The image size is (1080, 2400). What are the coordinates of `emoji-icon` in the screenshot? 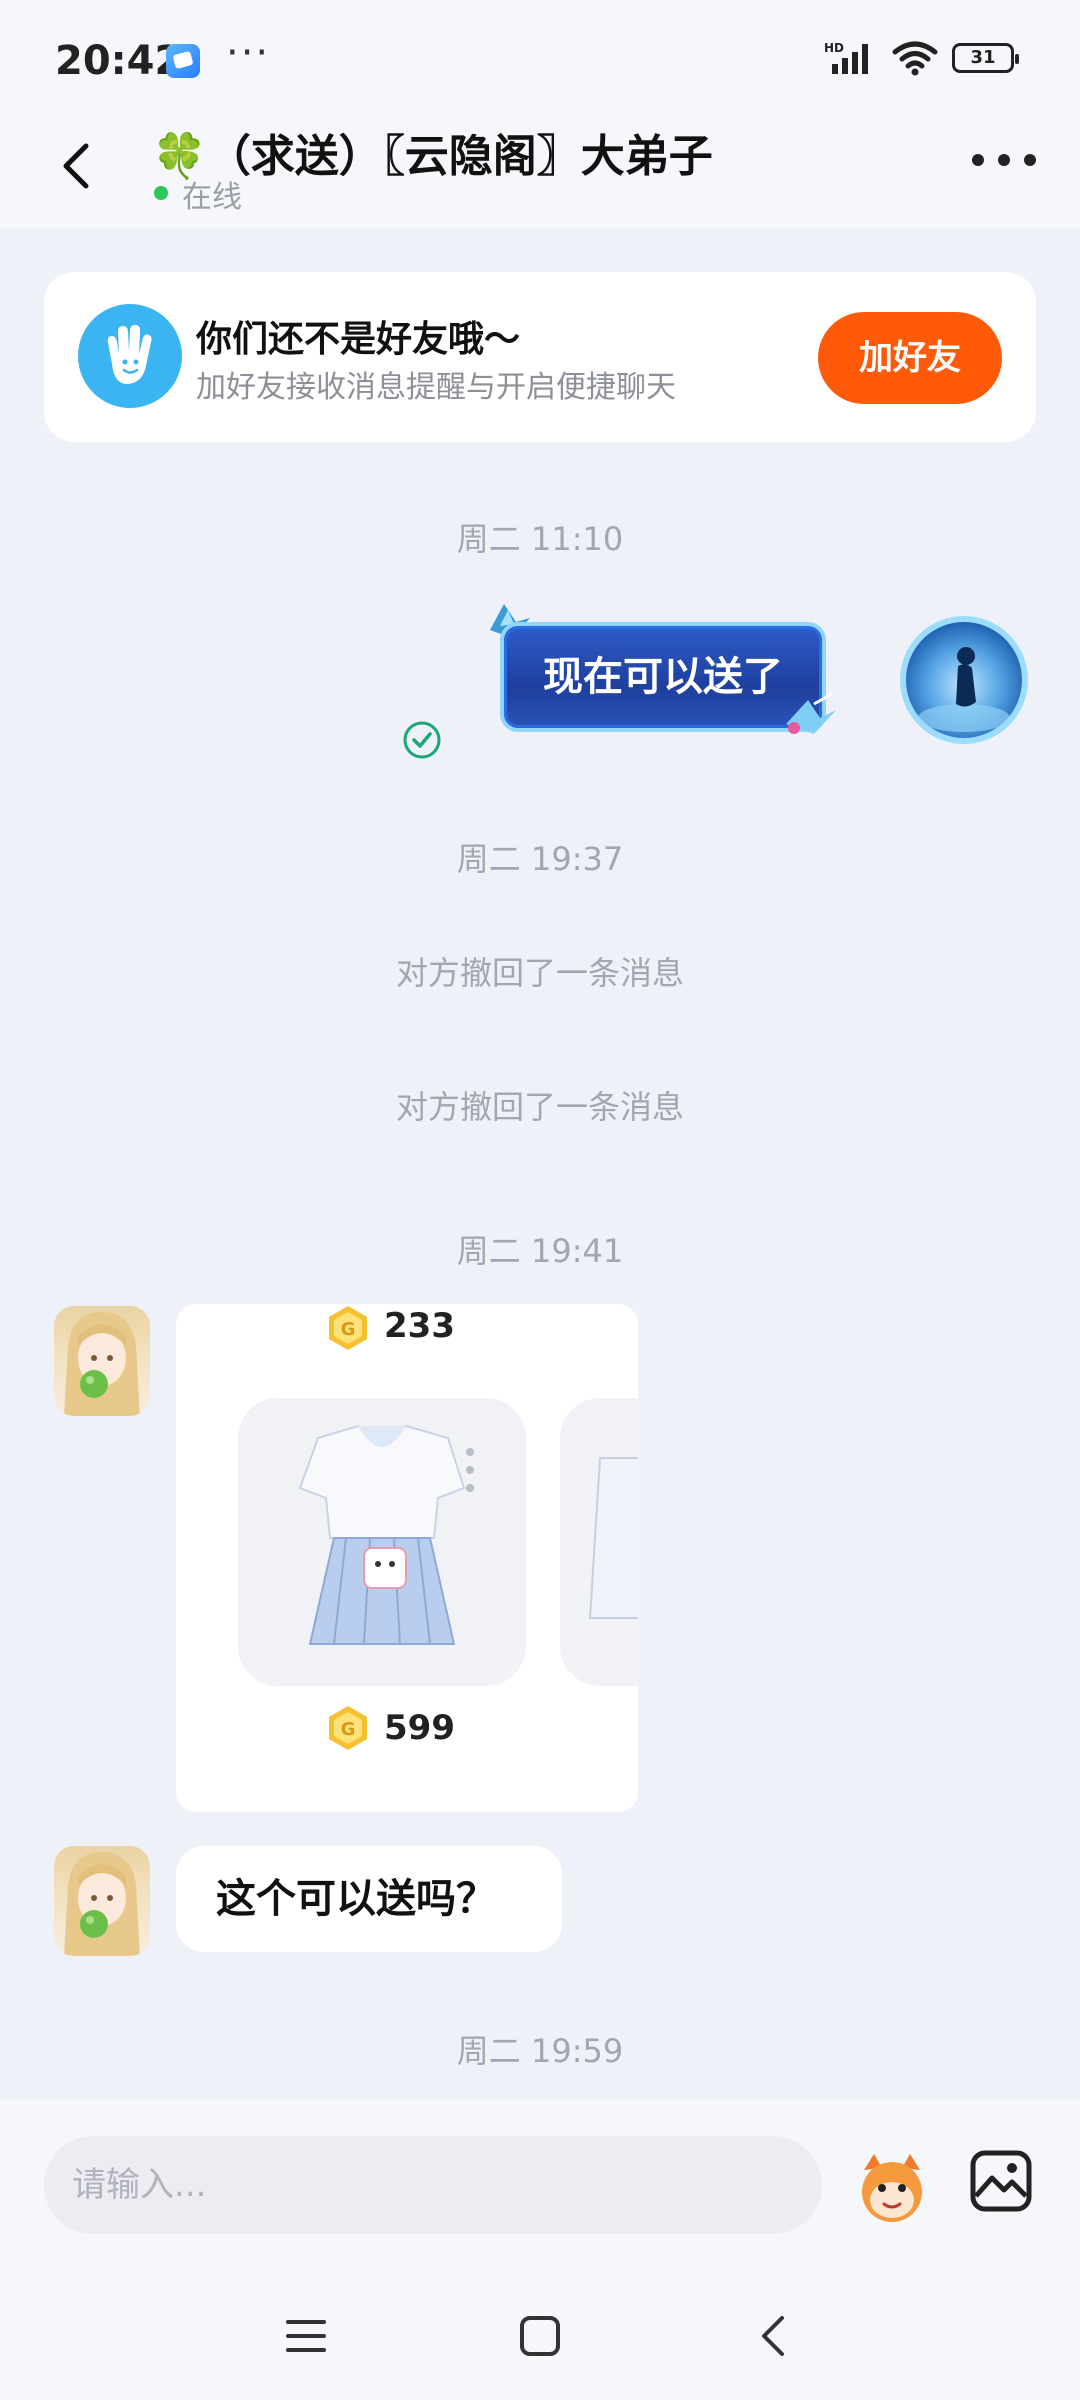 It's located at (892, 2188).